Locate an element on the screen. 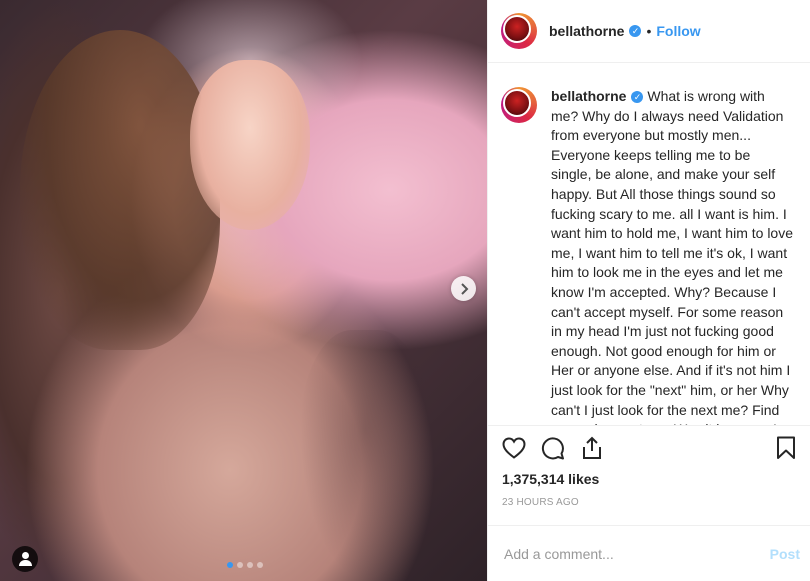  add-comment-bar: Post is located at coordinates (649, 553).